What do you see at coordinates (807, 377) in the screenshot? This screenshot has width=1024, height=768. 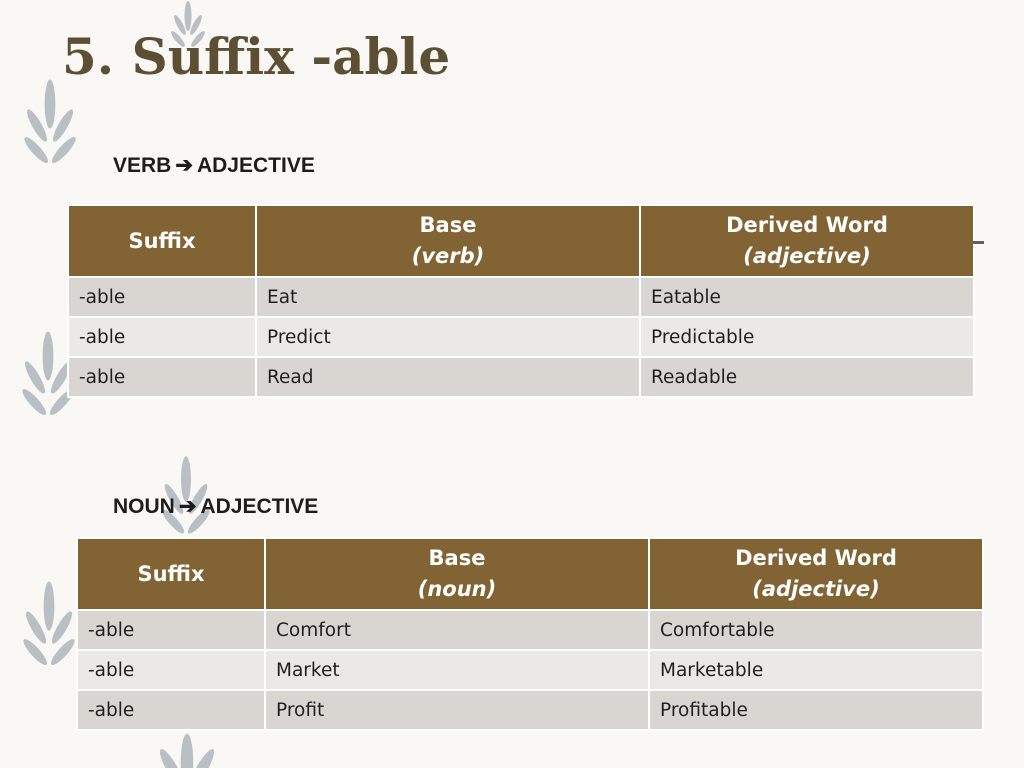 I see `cell-derived: Readable` at bounding box center [807, 377].